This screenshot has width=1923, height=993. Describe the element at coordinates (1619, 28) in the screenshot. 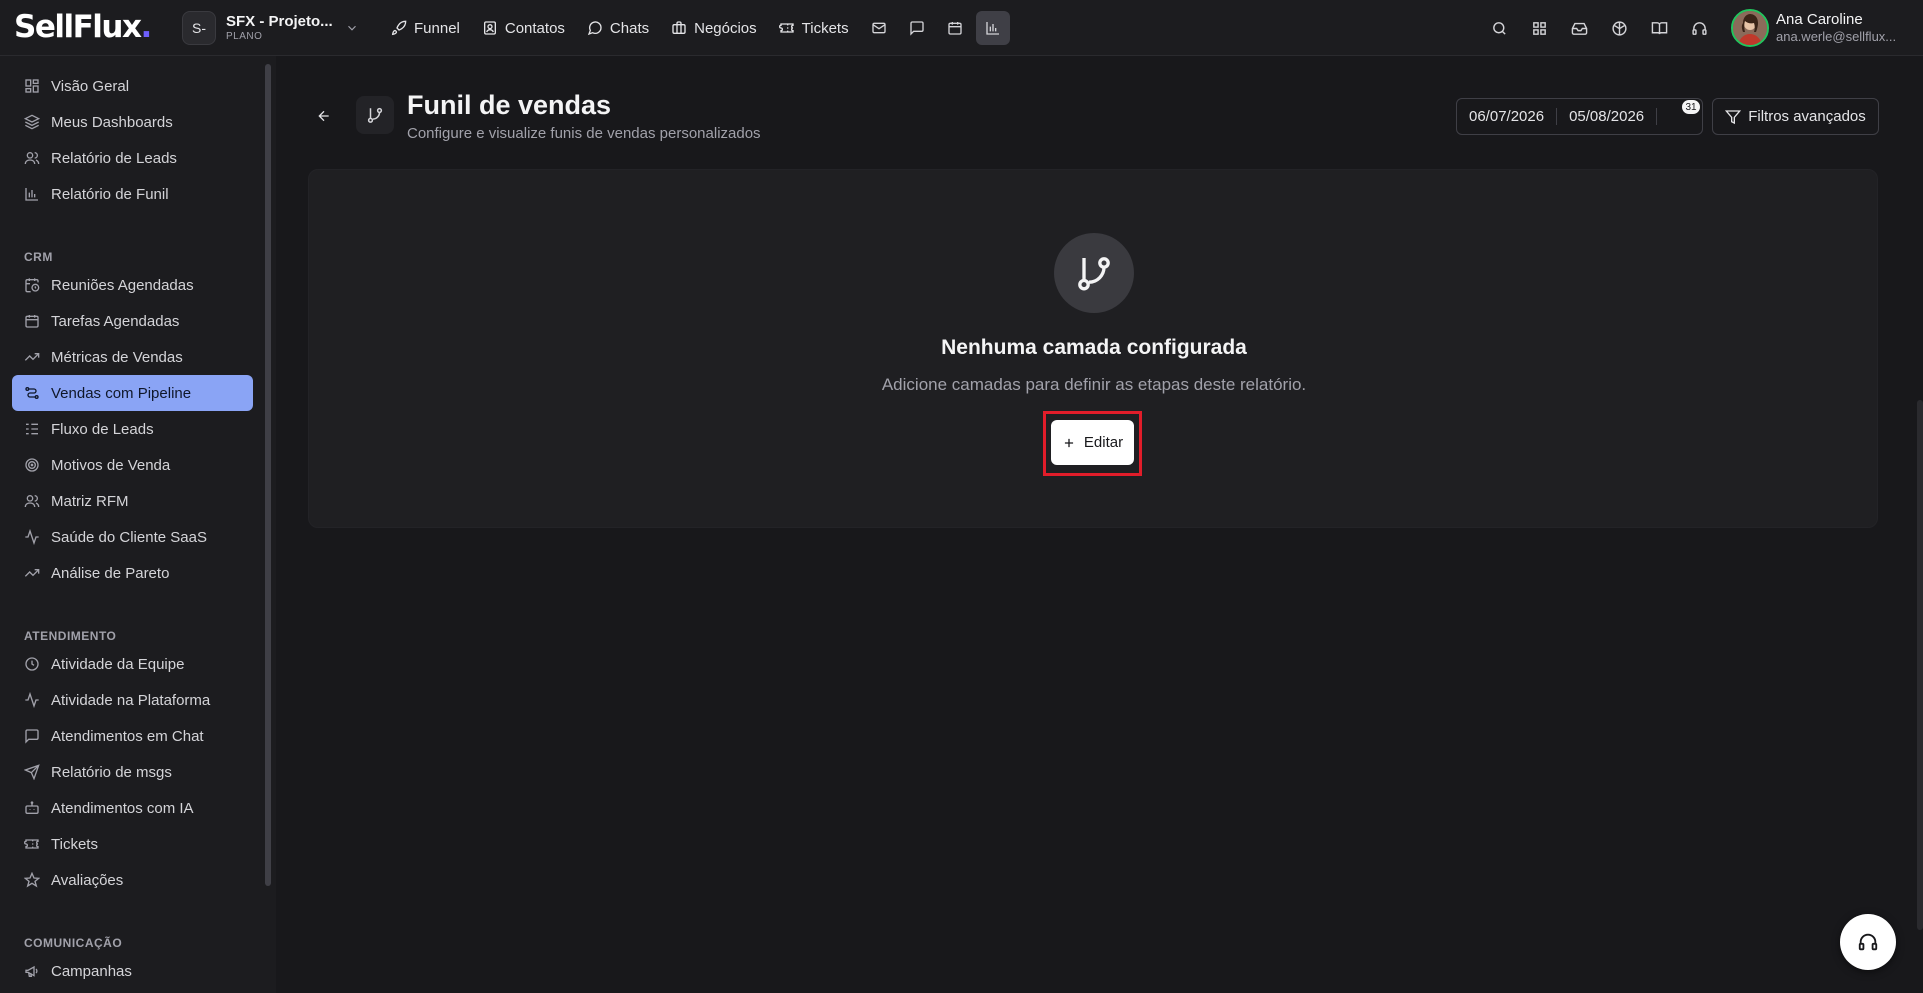

I see `brain-icon` at that location.